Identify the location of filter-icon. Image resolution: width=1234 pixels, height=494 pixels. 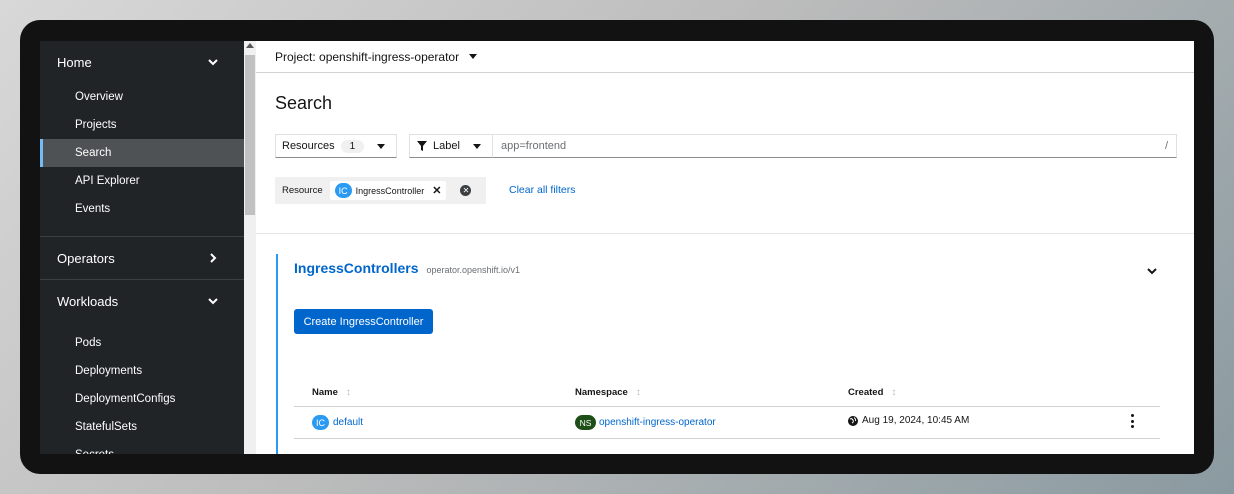
(422, 146).